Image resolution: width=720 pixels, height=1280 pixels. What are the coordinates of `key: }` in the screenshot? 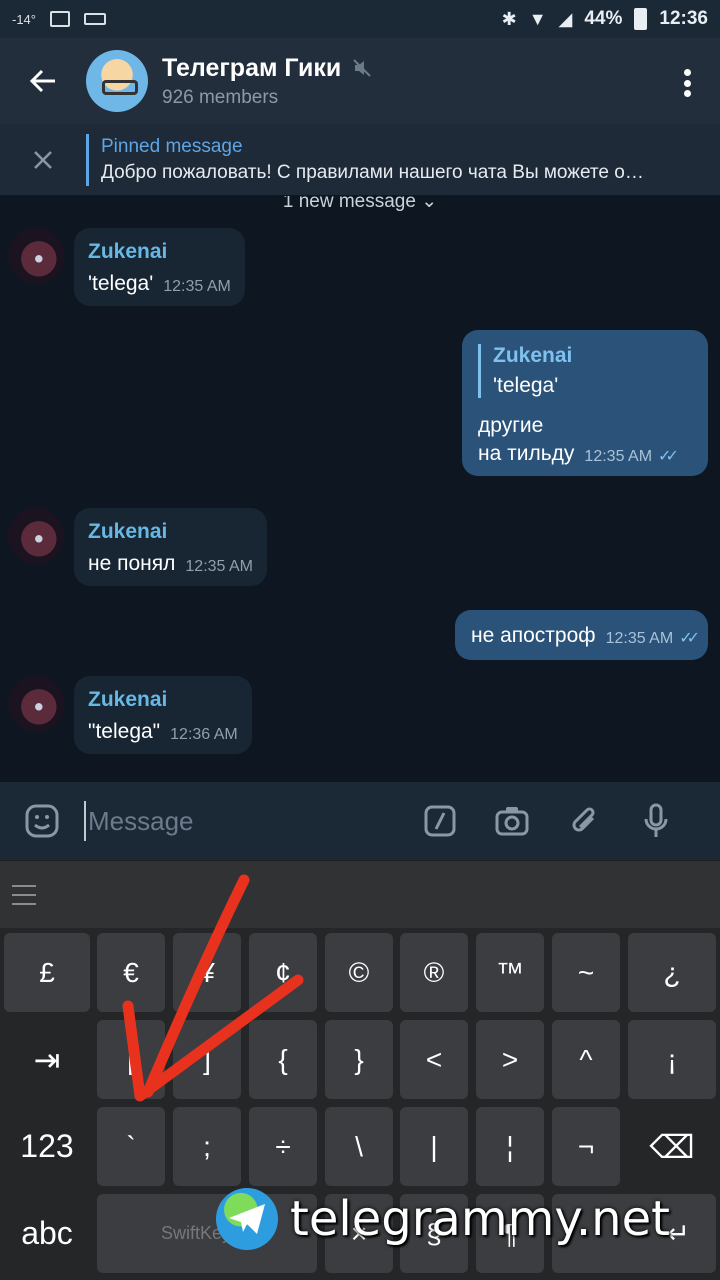 It's located at (359, 1059).